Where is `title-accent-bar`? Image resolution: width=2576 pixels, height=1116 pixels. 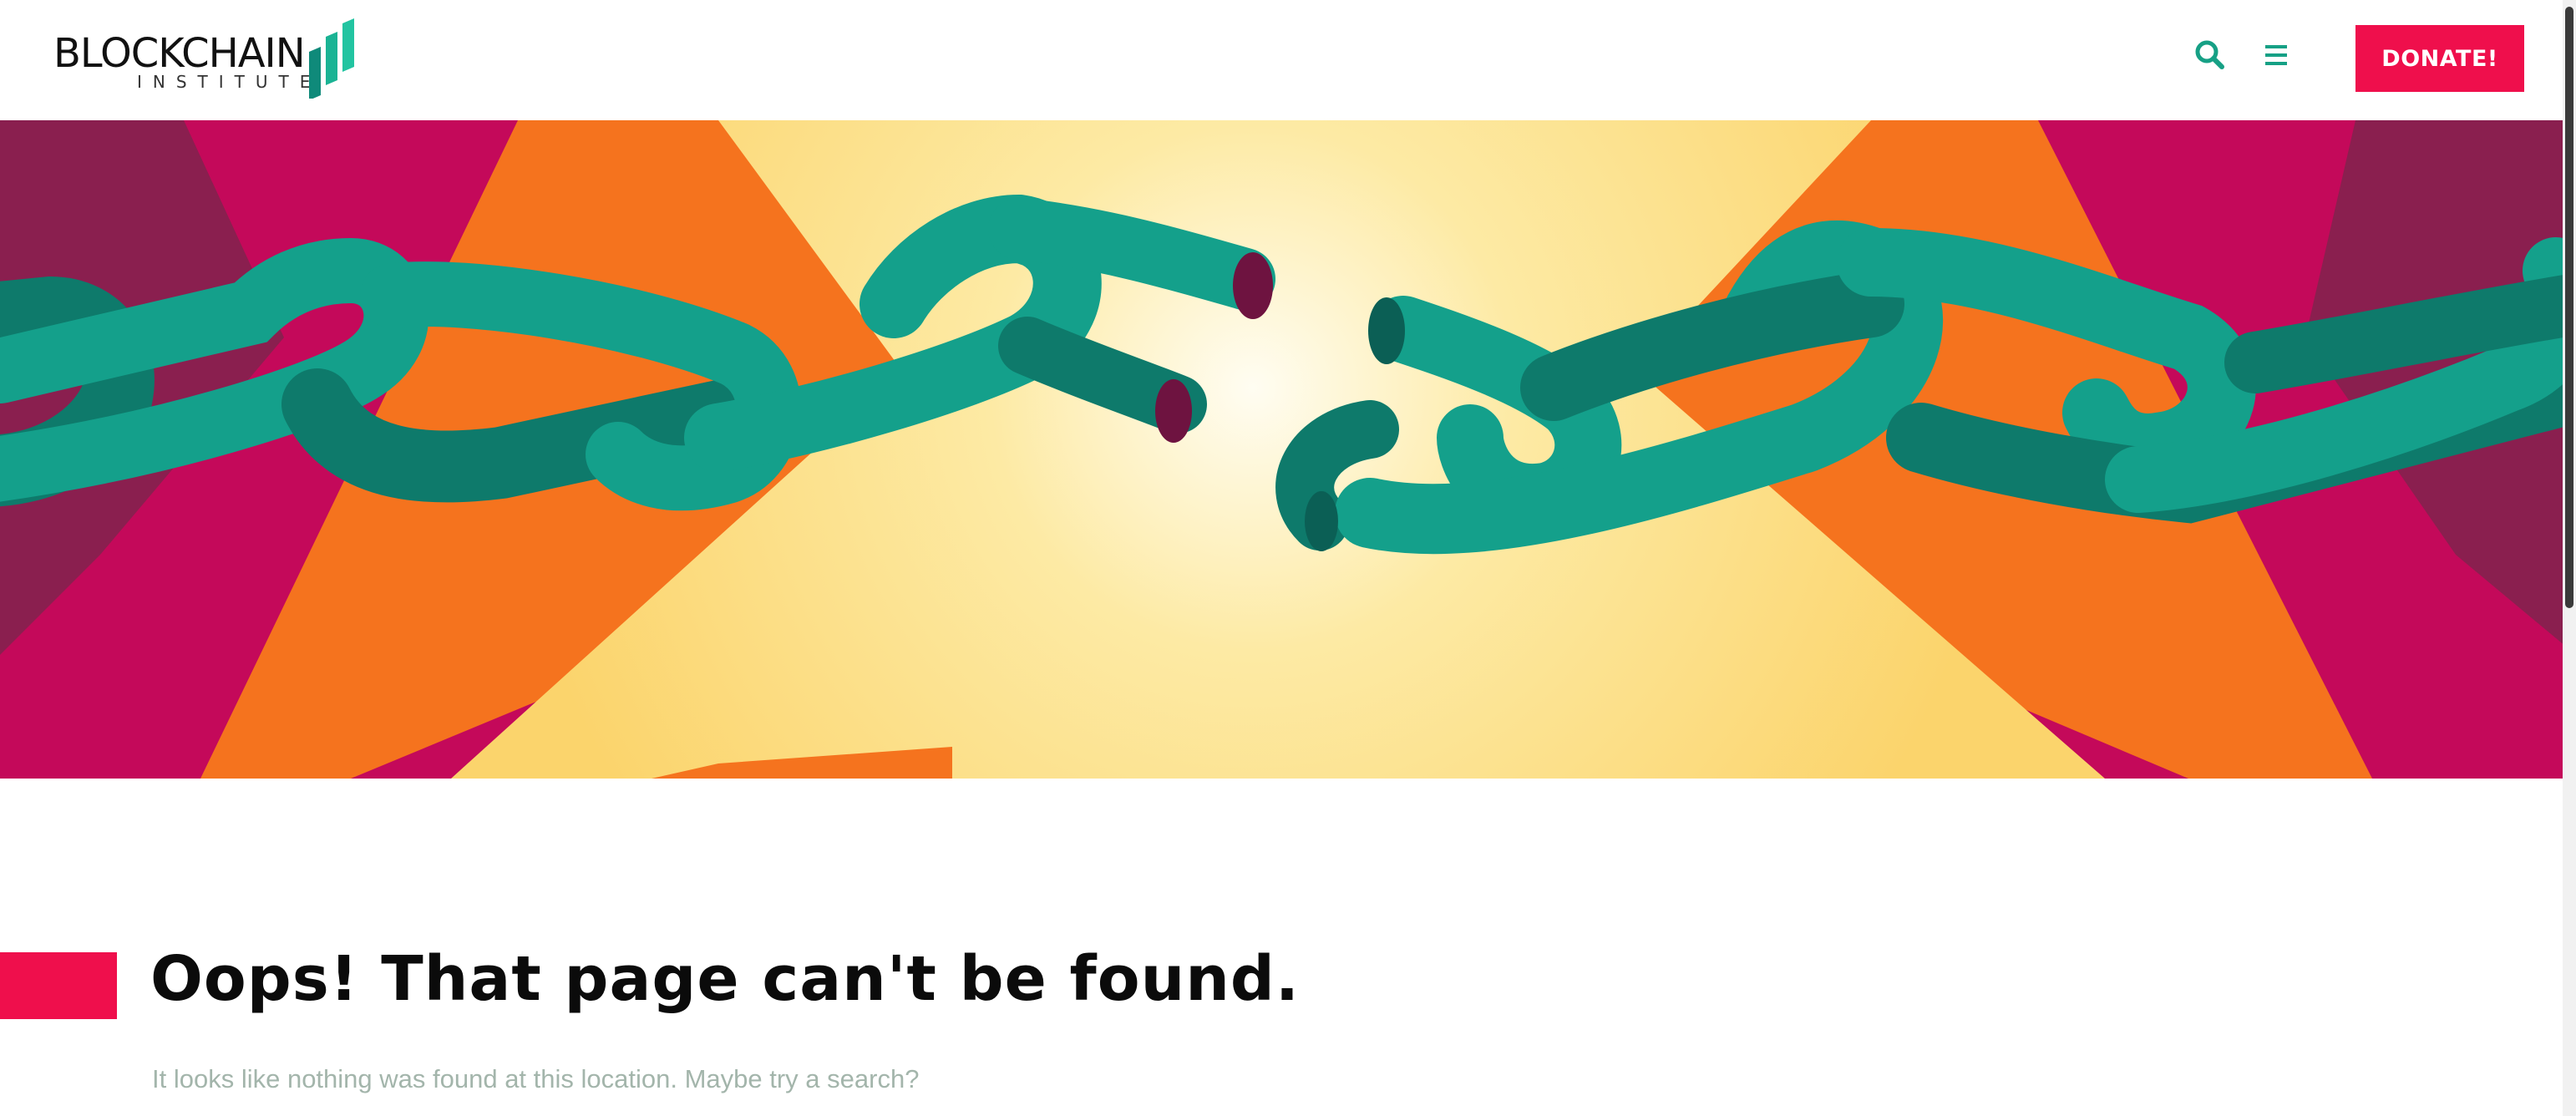 title-accent-bar is located at coordinates (58, 985).